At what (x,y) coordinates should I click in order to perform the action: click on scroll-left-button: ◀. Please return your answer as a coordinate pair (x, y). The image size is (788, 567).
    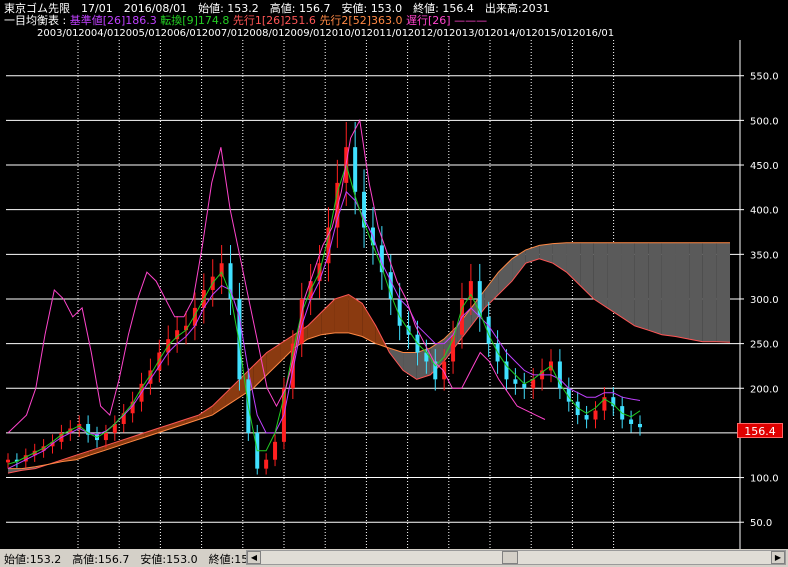
    Looking at the image, I should click on (254, 557).